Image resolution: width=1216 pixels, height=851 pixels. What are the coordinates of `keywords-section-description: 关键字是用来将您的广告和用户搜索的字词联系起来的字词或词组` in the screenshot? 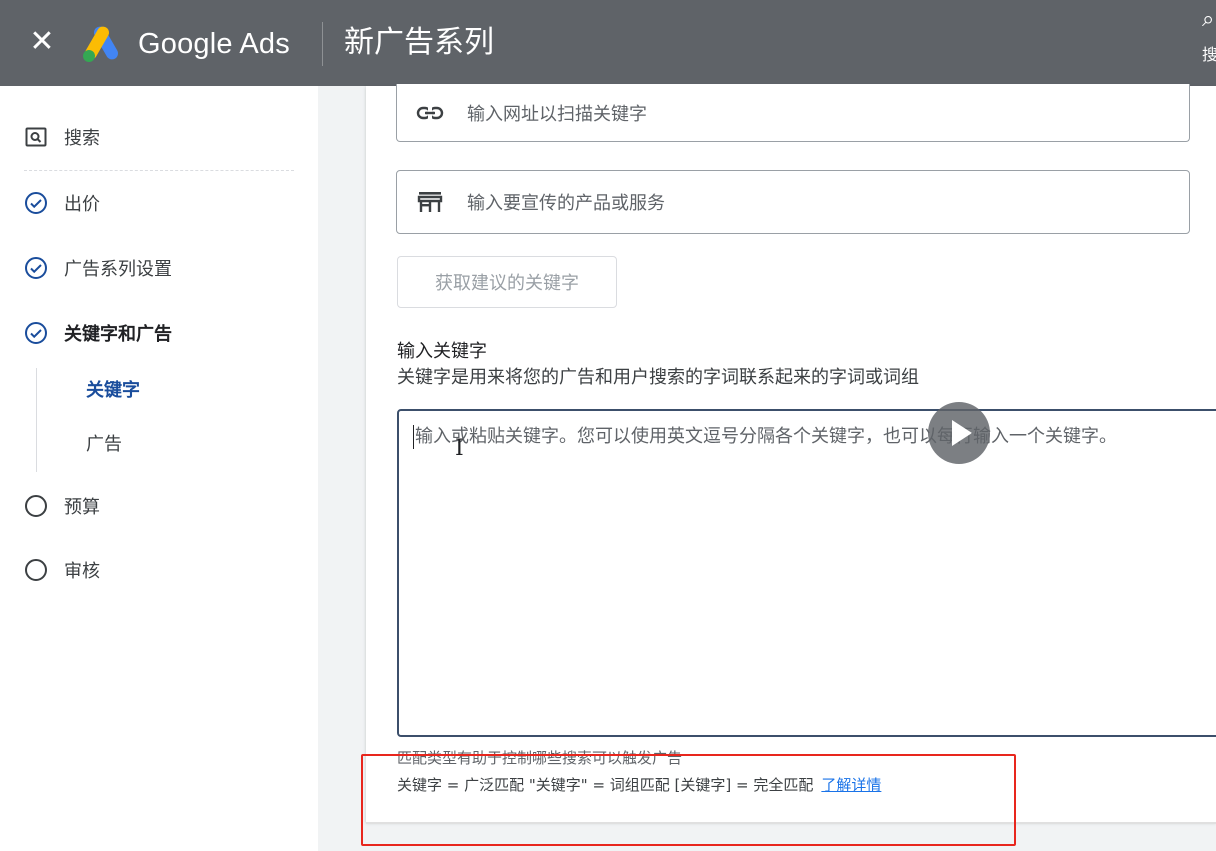 It's located at (658, 377).